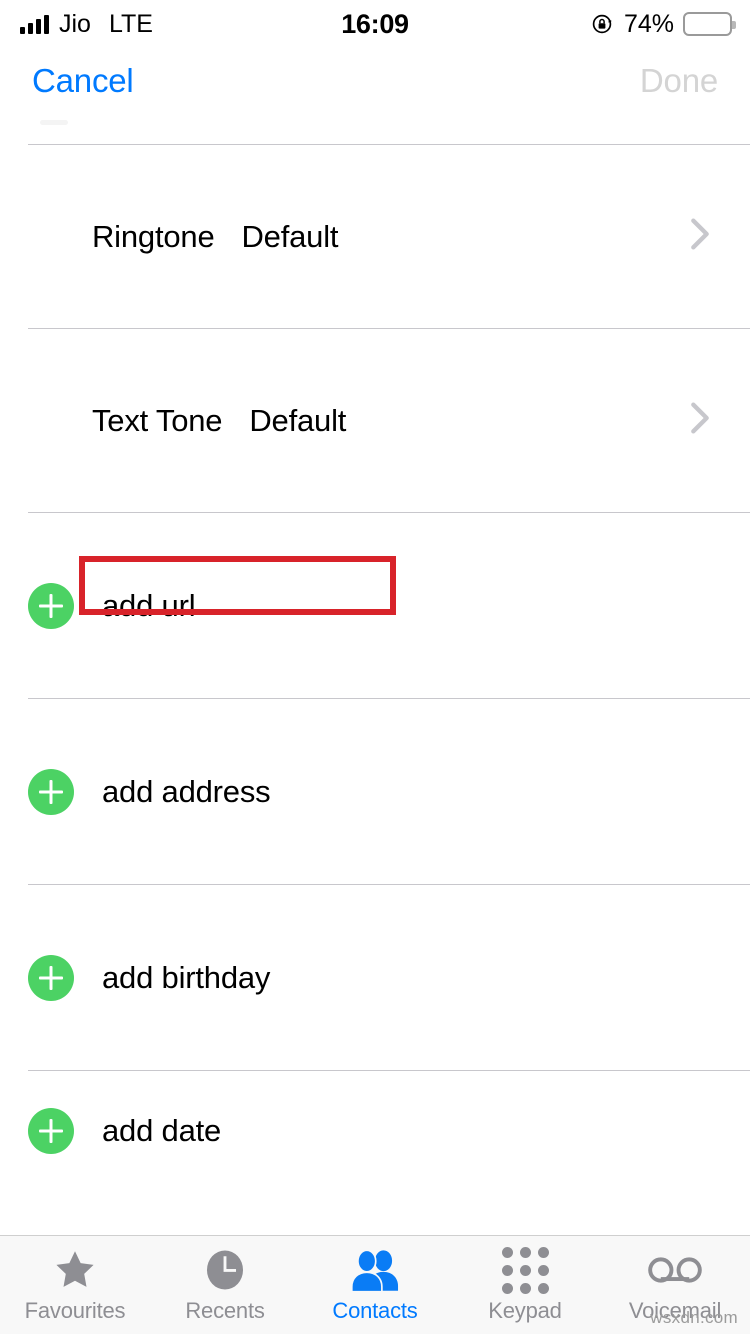 The image size is (750, 1334). I want to click on tab-contacts: Contacts, so click(375, 1285).